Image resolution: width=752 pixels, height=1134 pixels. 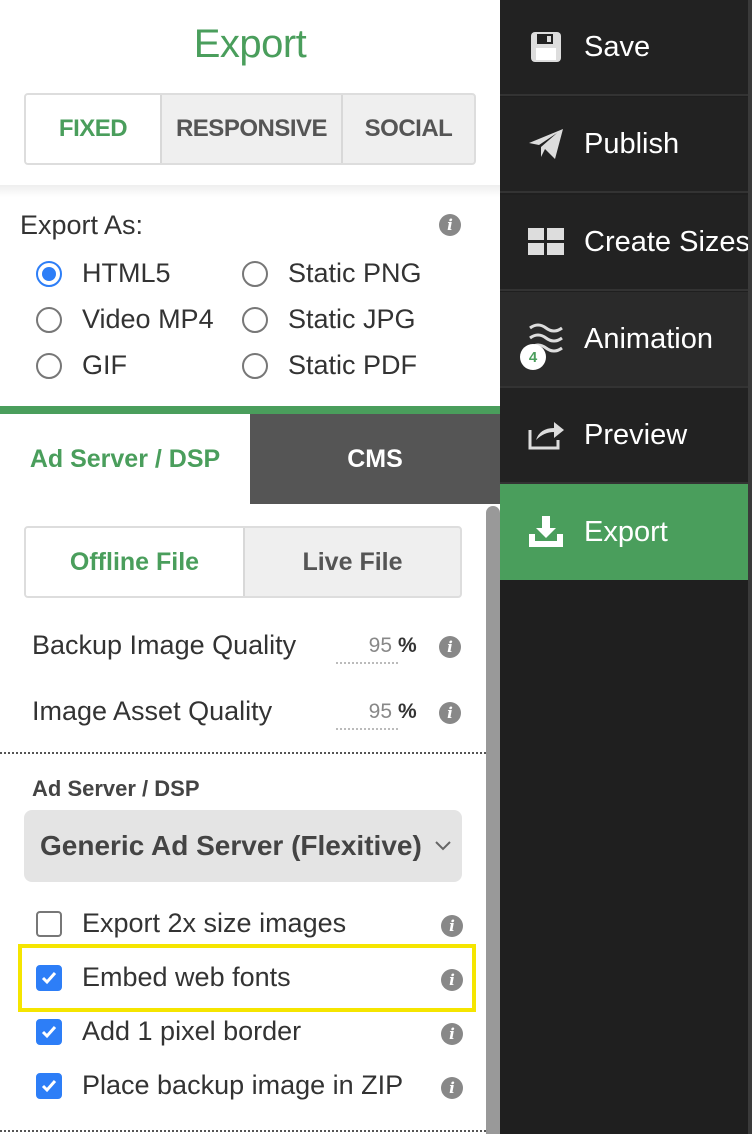 I want to click on radio-option-html5: HTML5, so click(x=103, y=273).